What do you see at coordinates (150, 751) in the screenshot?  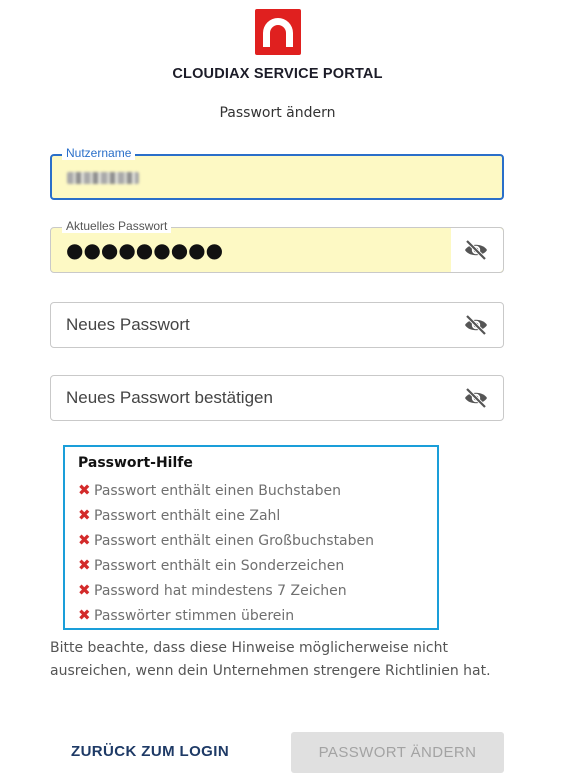 I see `back-to-login-link: ZURÜCK ZUM LOGIN` at bounding box center [150, 751].